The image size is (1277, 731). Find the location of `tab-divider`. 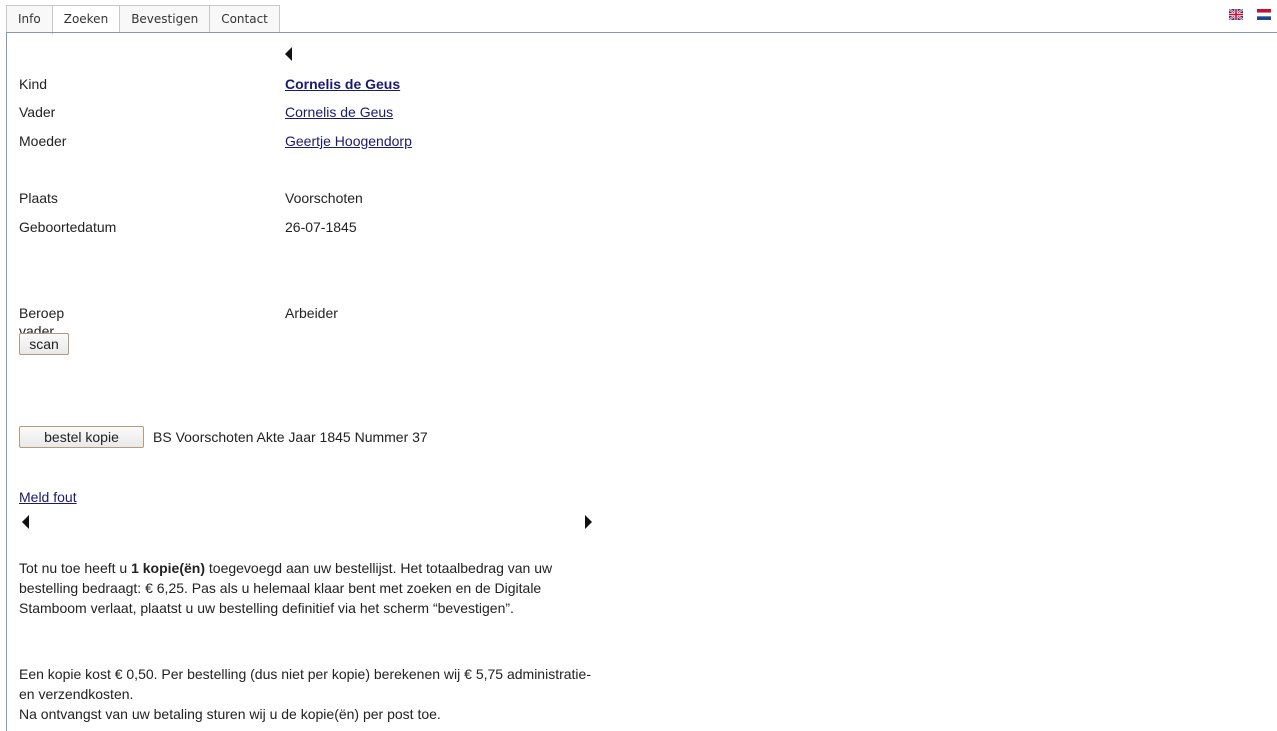

tab-divider is located at coordinates (641, 32).